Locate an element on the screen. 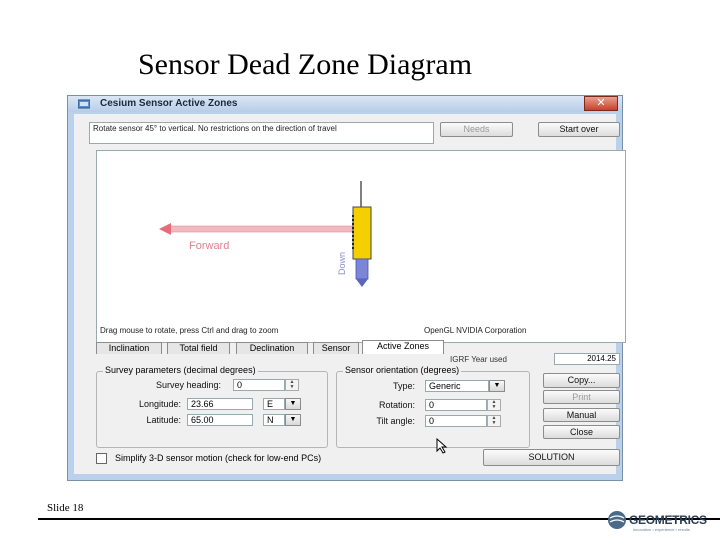 The width and height of the screenshot is (720, 540). igrf-year-label: IGRF Year used is located at coordinates (478, 359).